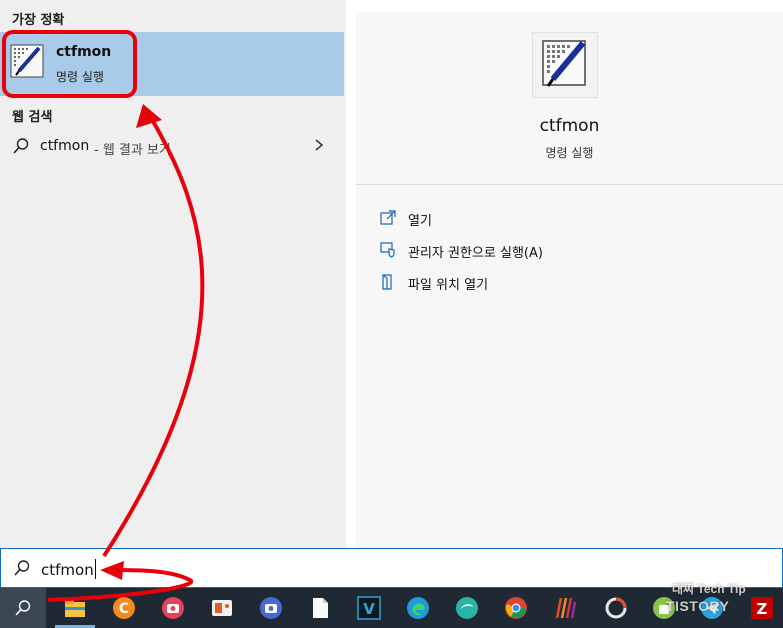 Image resolution: width=783 pixels, height=628 pixels. What do you see at coordinates (698, 606) in the screenshot?
I see `watermark-line2: TISTORY` at bounding box center [698, 606].